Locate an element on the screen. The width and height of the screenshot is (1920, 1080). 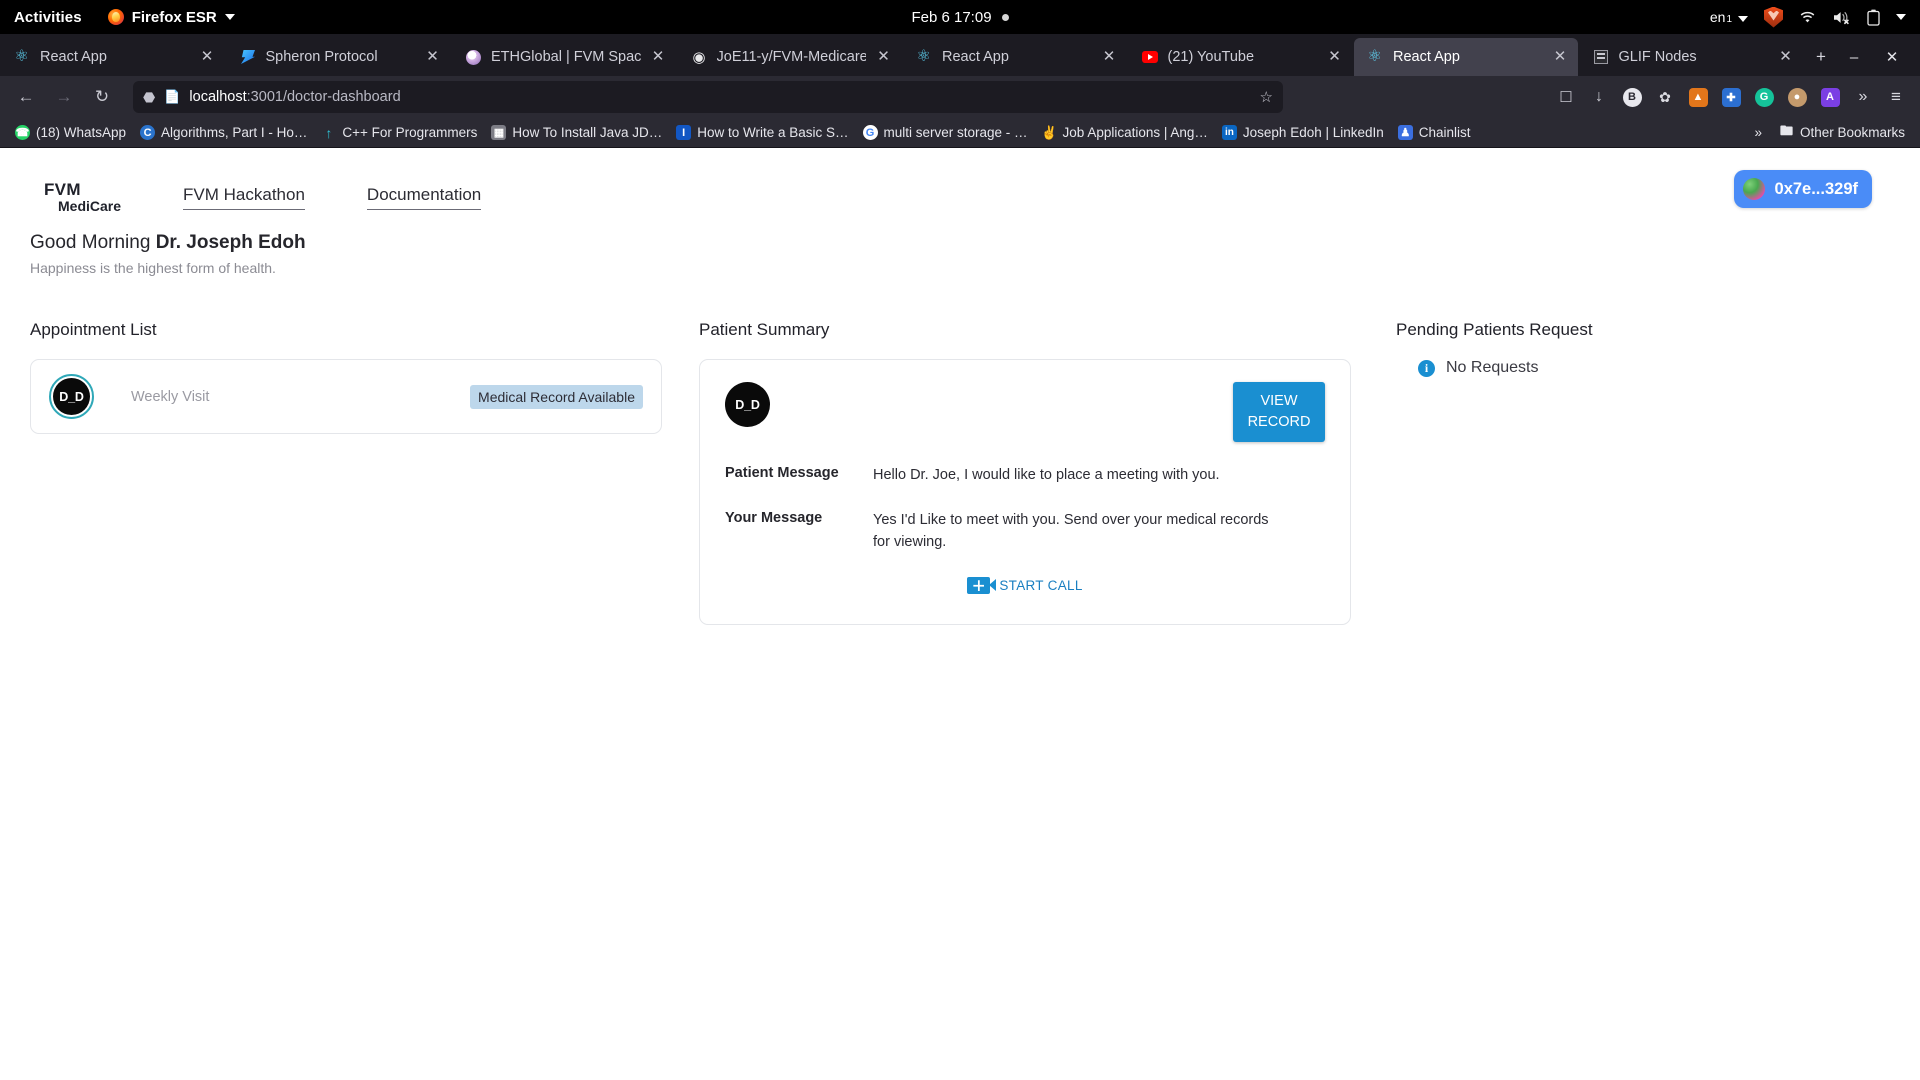
instructables-icon: I is located at coordinates (684, 132).